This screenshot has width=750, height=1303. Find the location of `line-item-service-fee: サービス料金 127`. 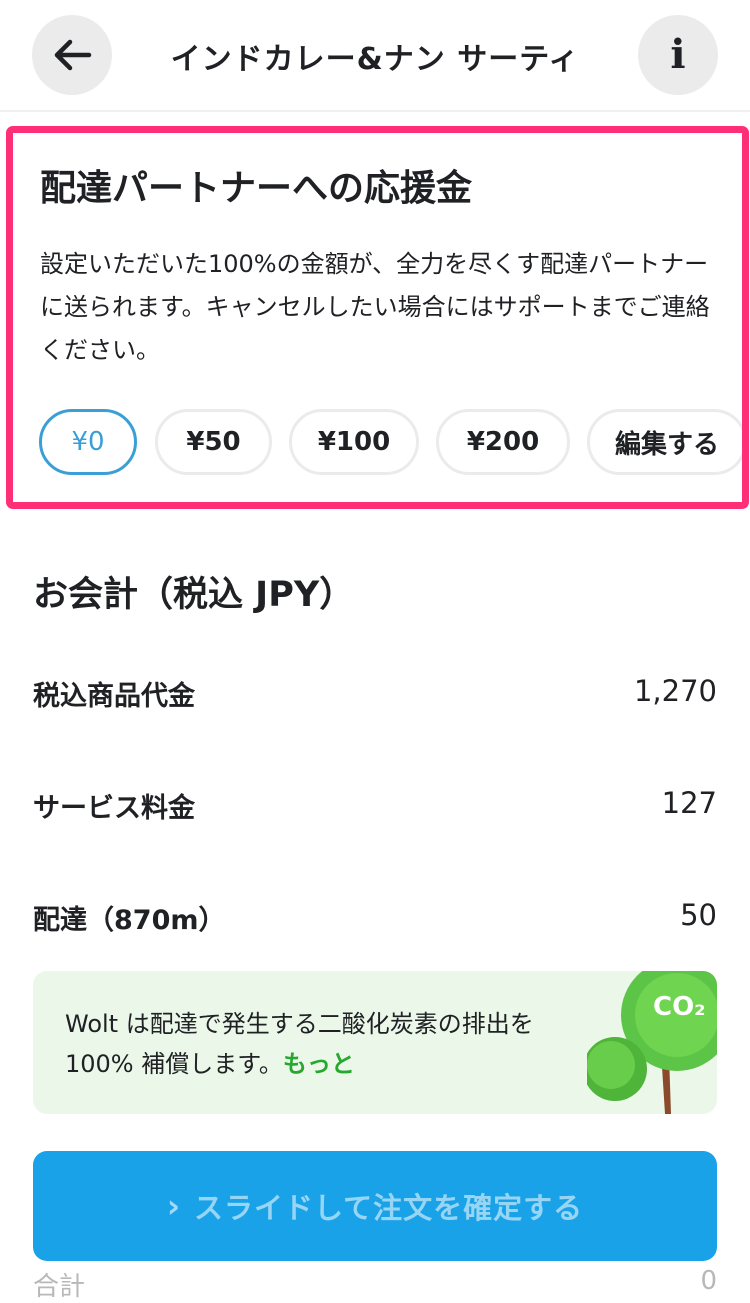

line-item-service-fee: サービス料金 127 is located at coordinates (375, 805).